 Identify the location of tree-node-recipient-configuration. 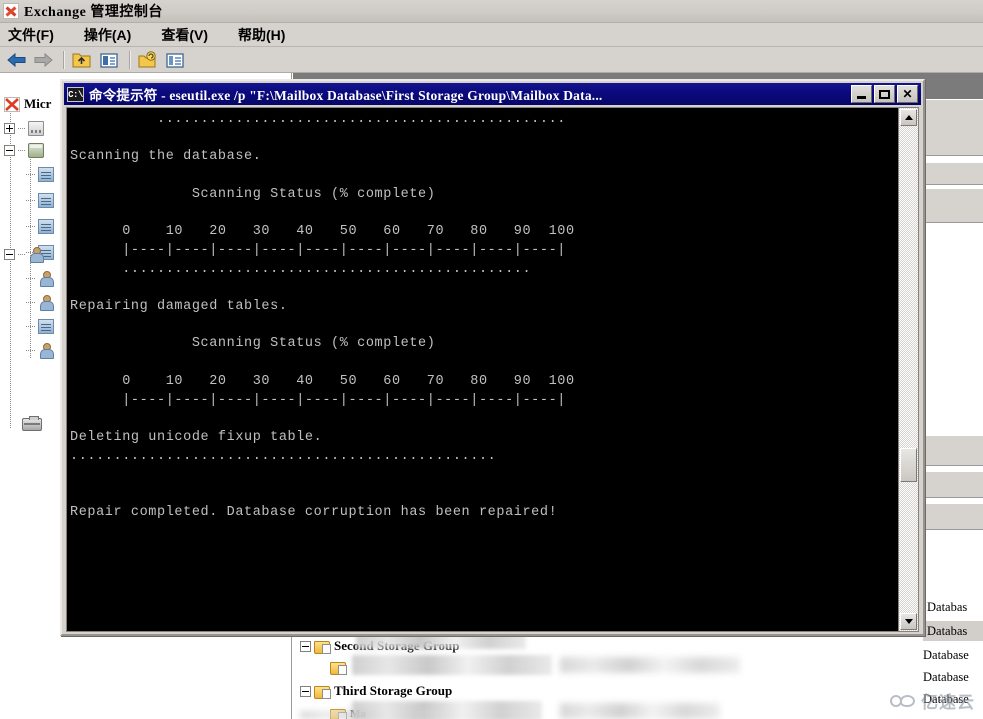
(26, 254).